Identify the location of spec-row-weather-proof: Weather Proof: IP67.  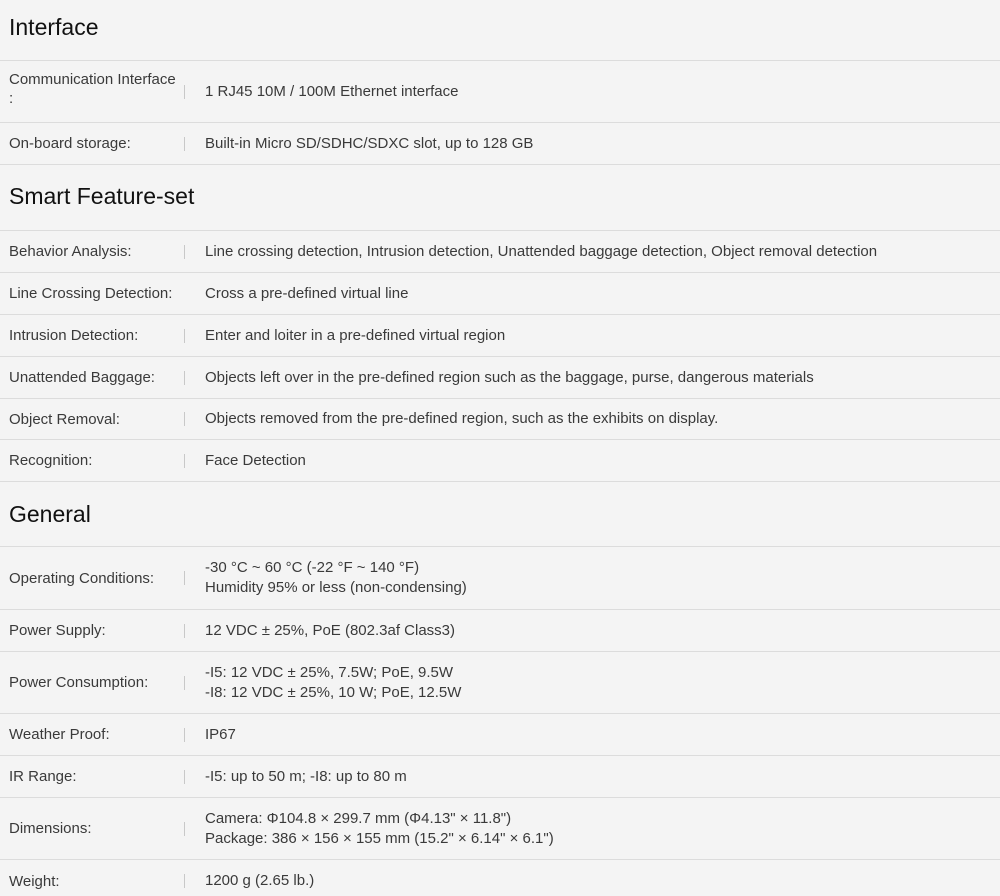
(500, 734).